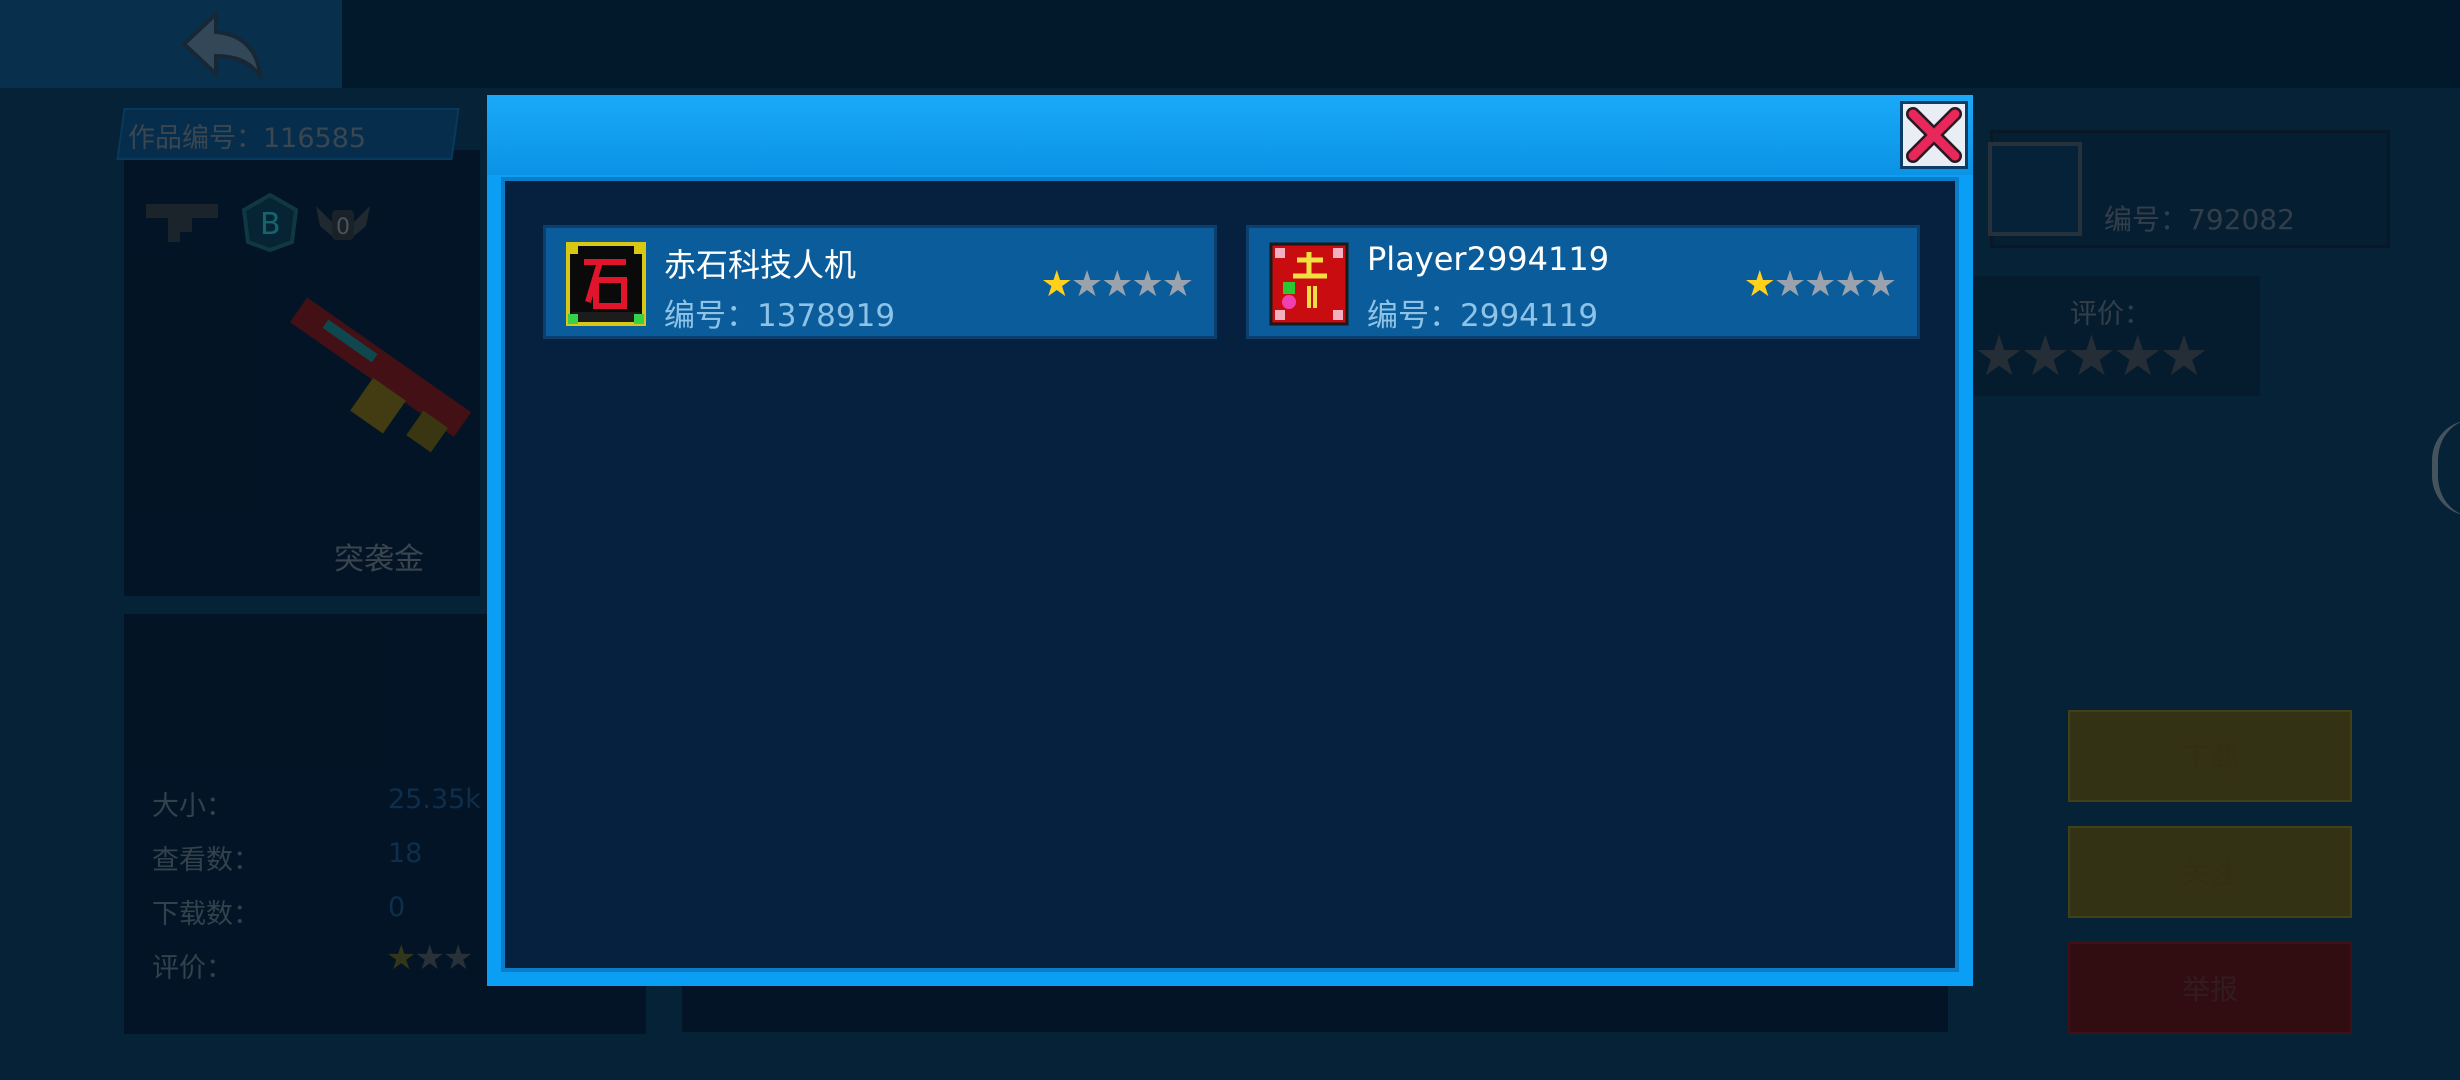  Describe the element at coordinates (1488, 259) in the screenshot. I see `user-name: Player2994119` at that location.